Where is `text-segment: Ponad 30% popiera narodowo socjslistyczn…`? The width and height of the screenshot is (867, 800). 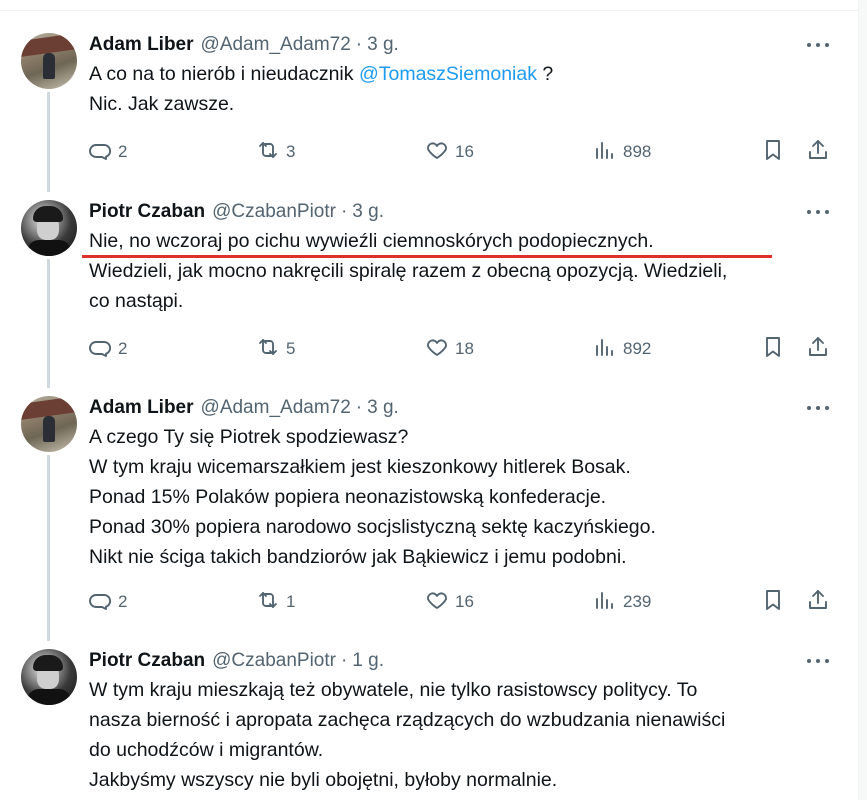
text-segment: Ponad 30% popiera narodowo socjslistyczn… is located at coordinates (372, 527).